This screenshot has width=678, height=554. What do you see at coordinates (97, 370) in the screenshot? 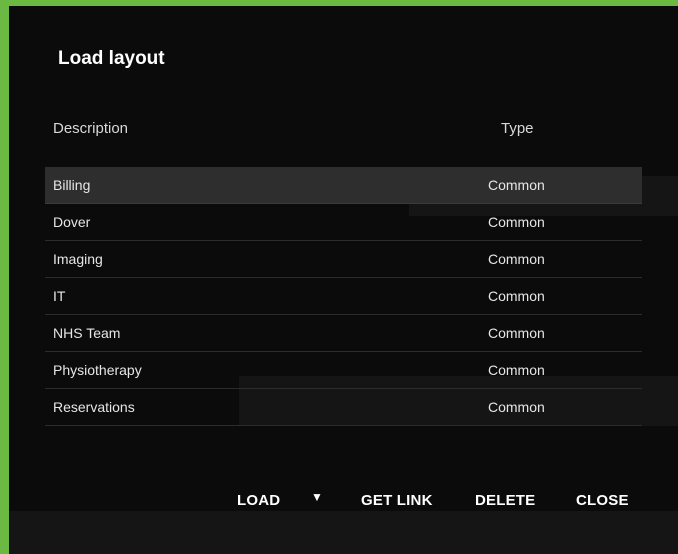
I see `row-description: Physiotherapy` at bounding box center [97, 370].